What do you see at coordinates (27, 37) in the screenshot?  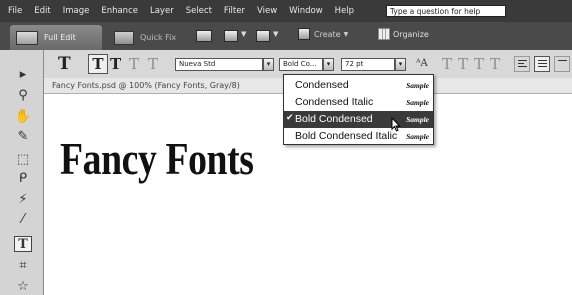 I see `full-edit-icon` at bounding box center [27, 37].